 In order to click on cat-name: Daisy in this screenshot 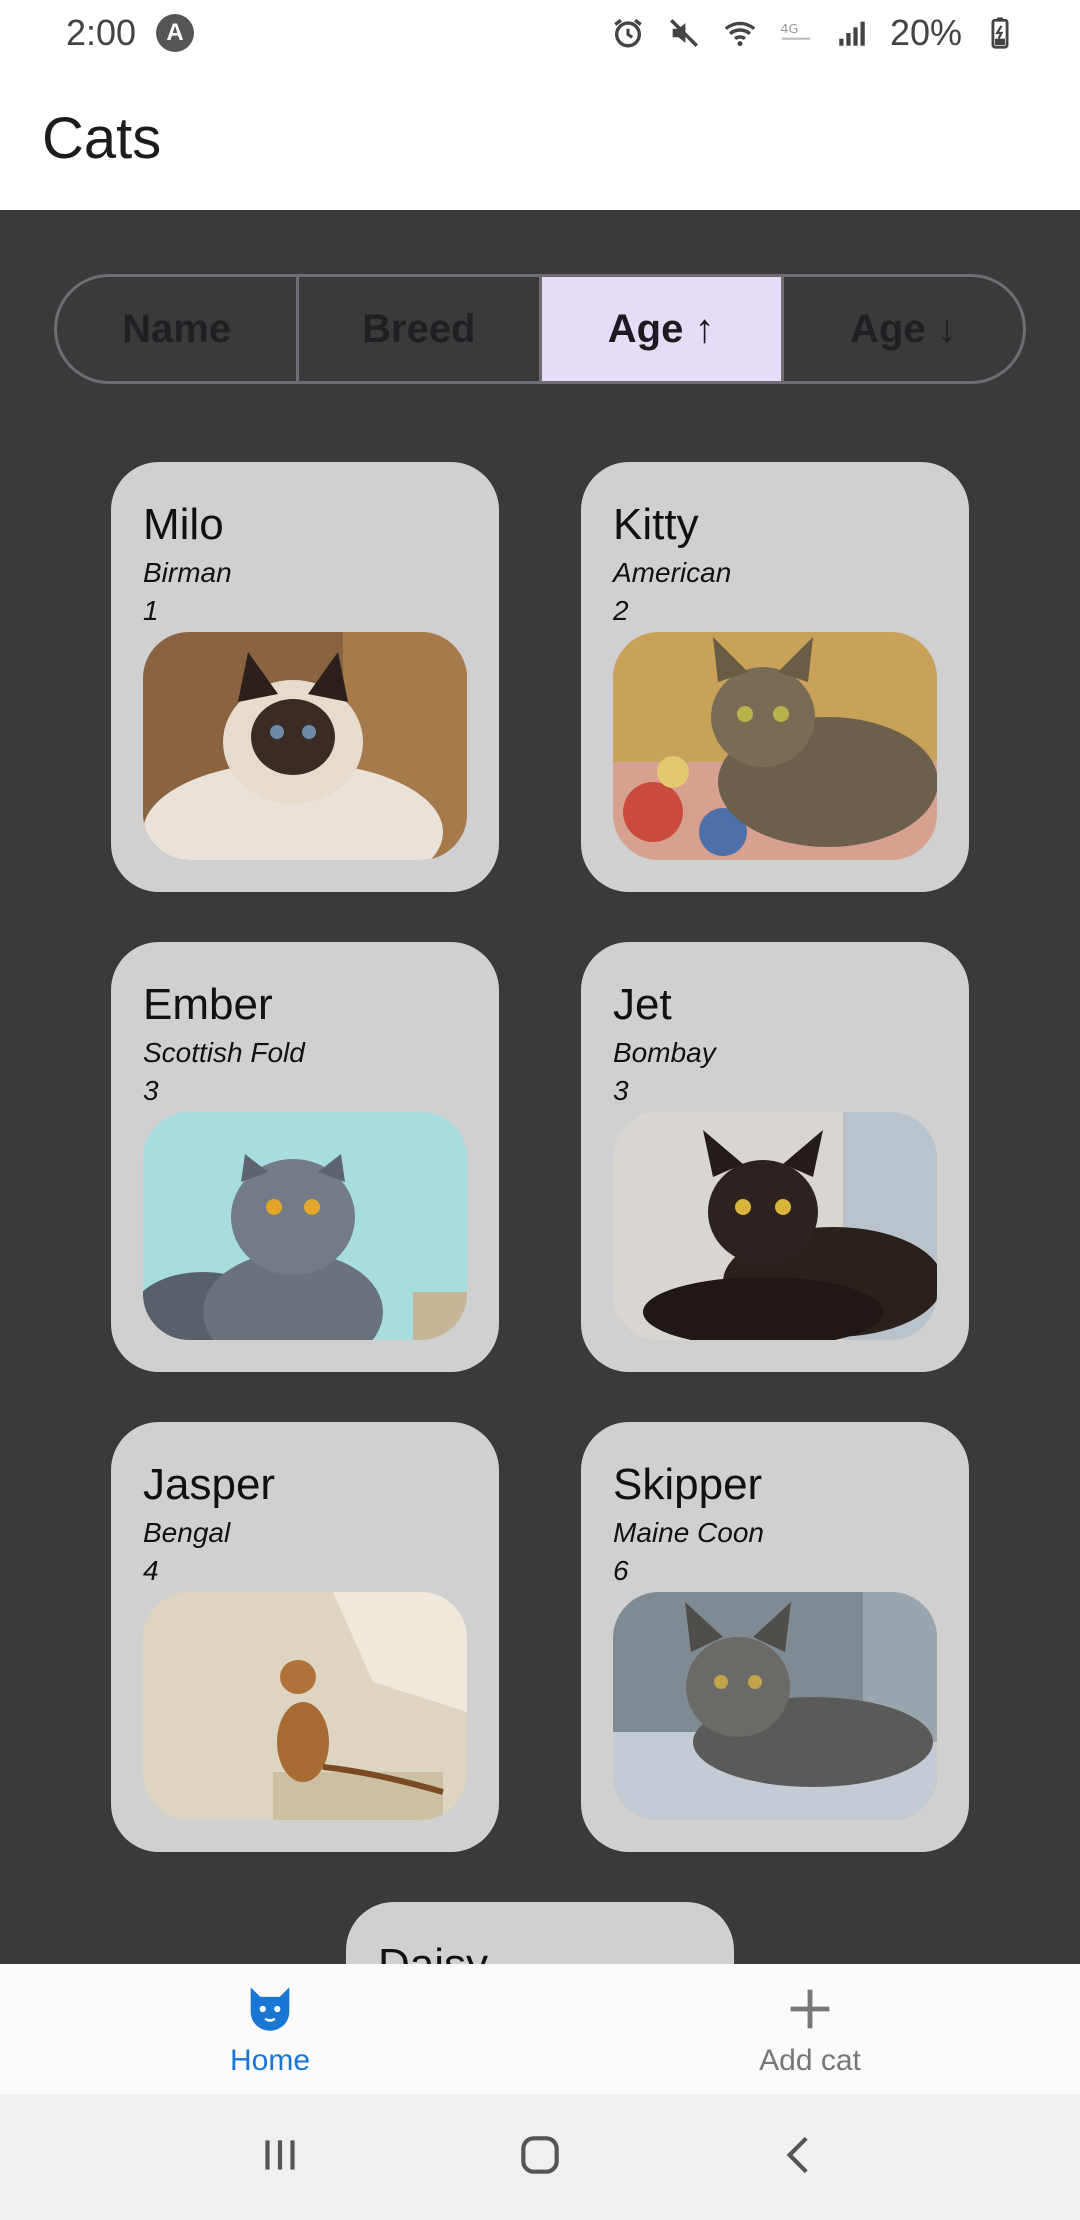, I will do `click(540, 1950)`.